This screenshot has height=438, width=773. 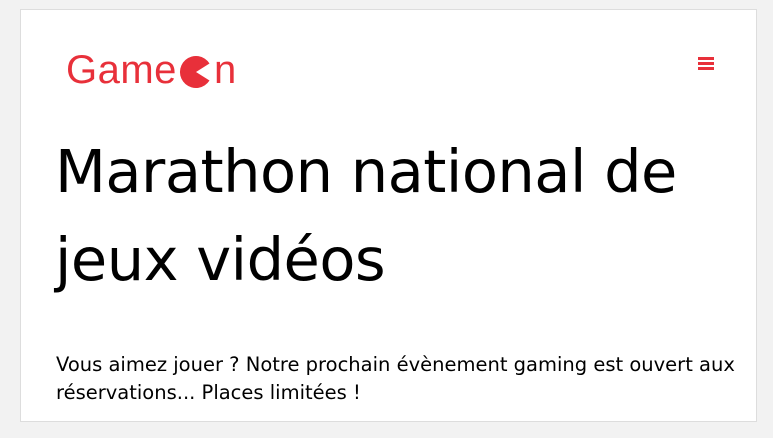 What do you see at coordinates (121, 70) in the screenshot?
I see `logo-text-start: Game` at bounding box center [121, 70].